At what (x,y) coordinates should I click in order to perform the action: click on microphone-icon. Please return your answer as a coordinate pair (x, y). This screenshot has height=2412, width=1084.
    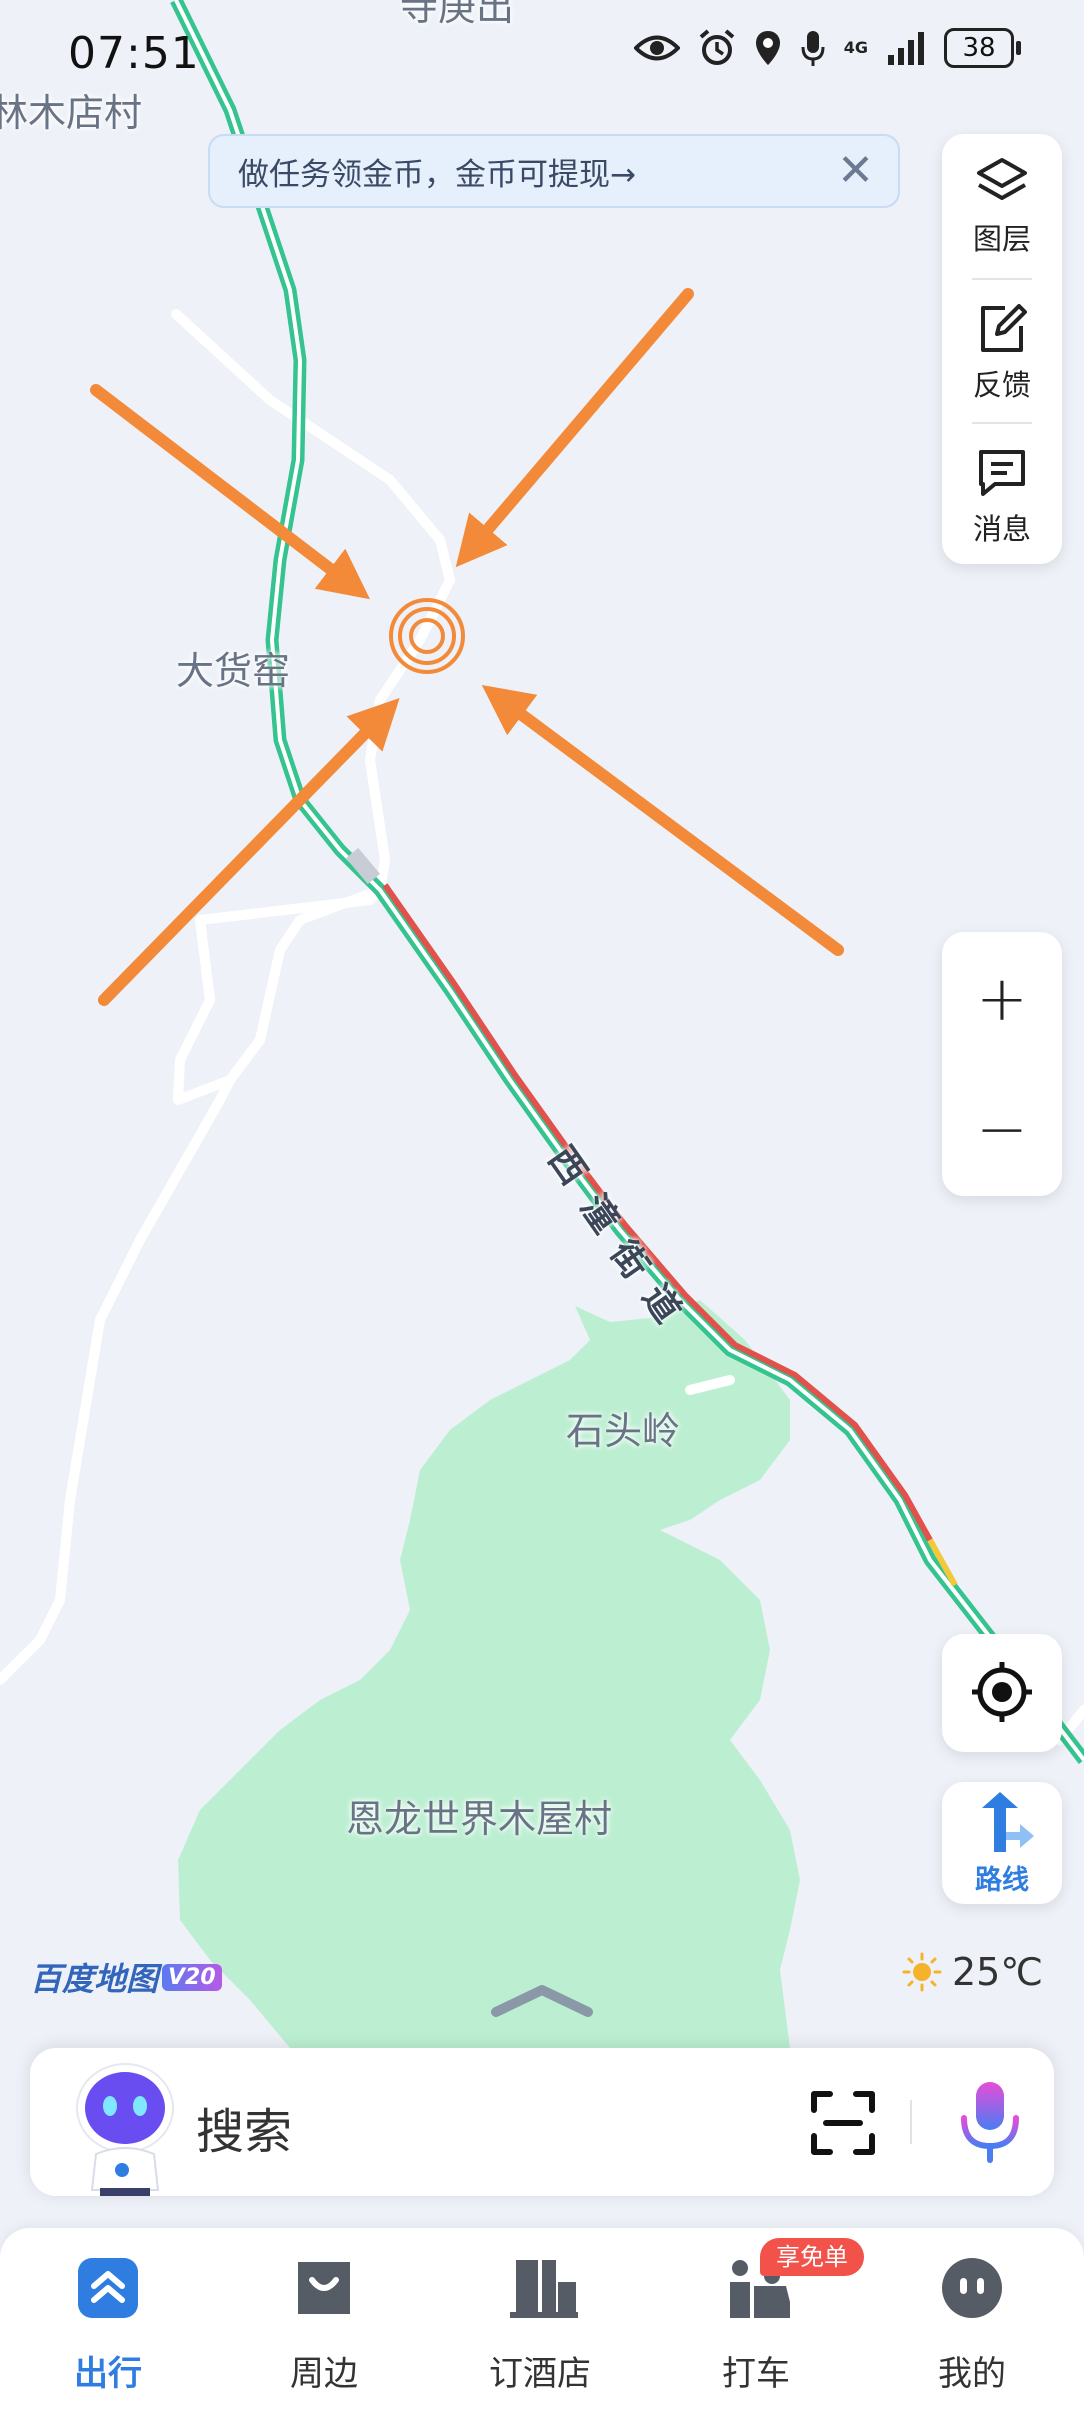
    Looking at the image, I should click on (813, 48).